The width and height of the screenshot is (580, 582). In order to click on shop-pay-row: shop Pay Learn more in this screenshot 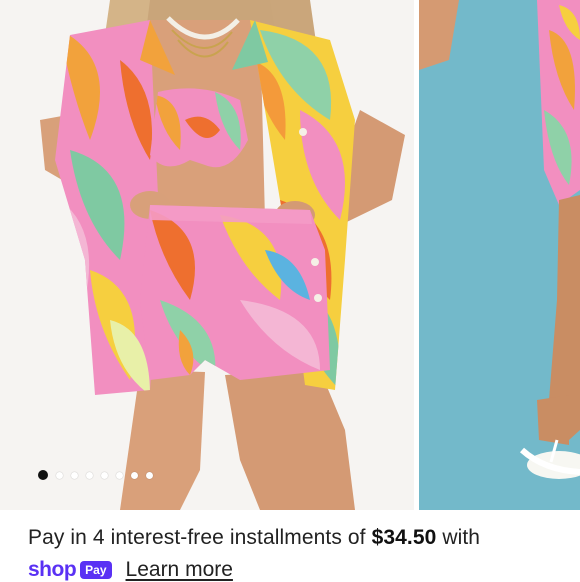, I will do `click(130, 570)`.